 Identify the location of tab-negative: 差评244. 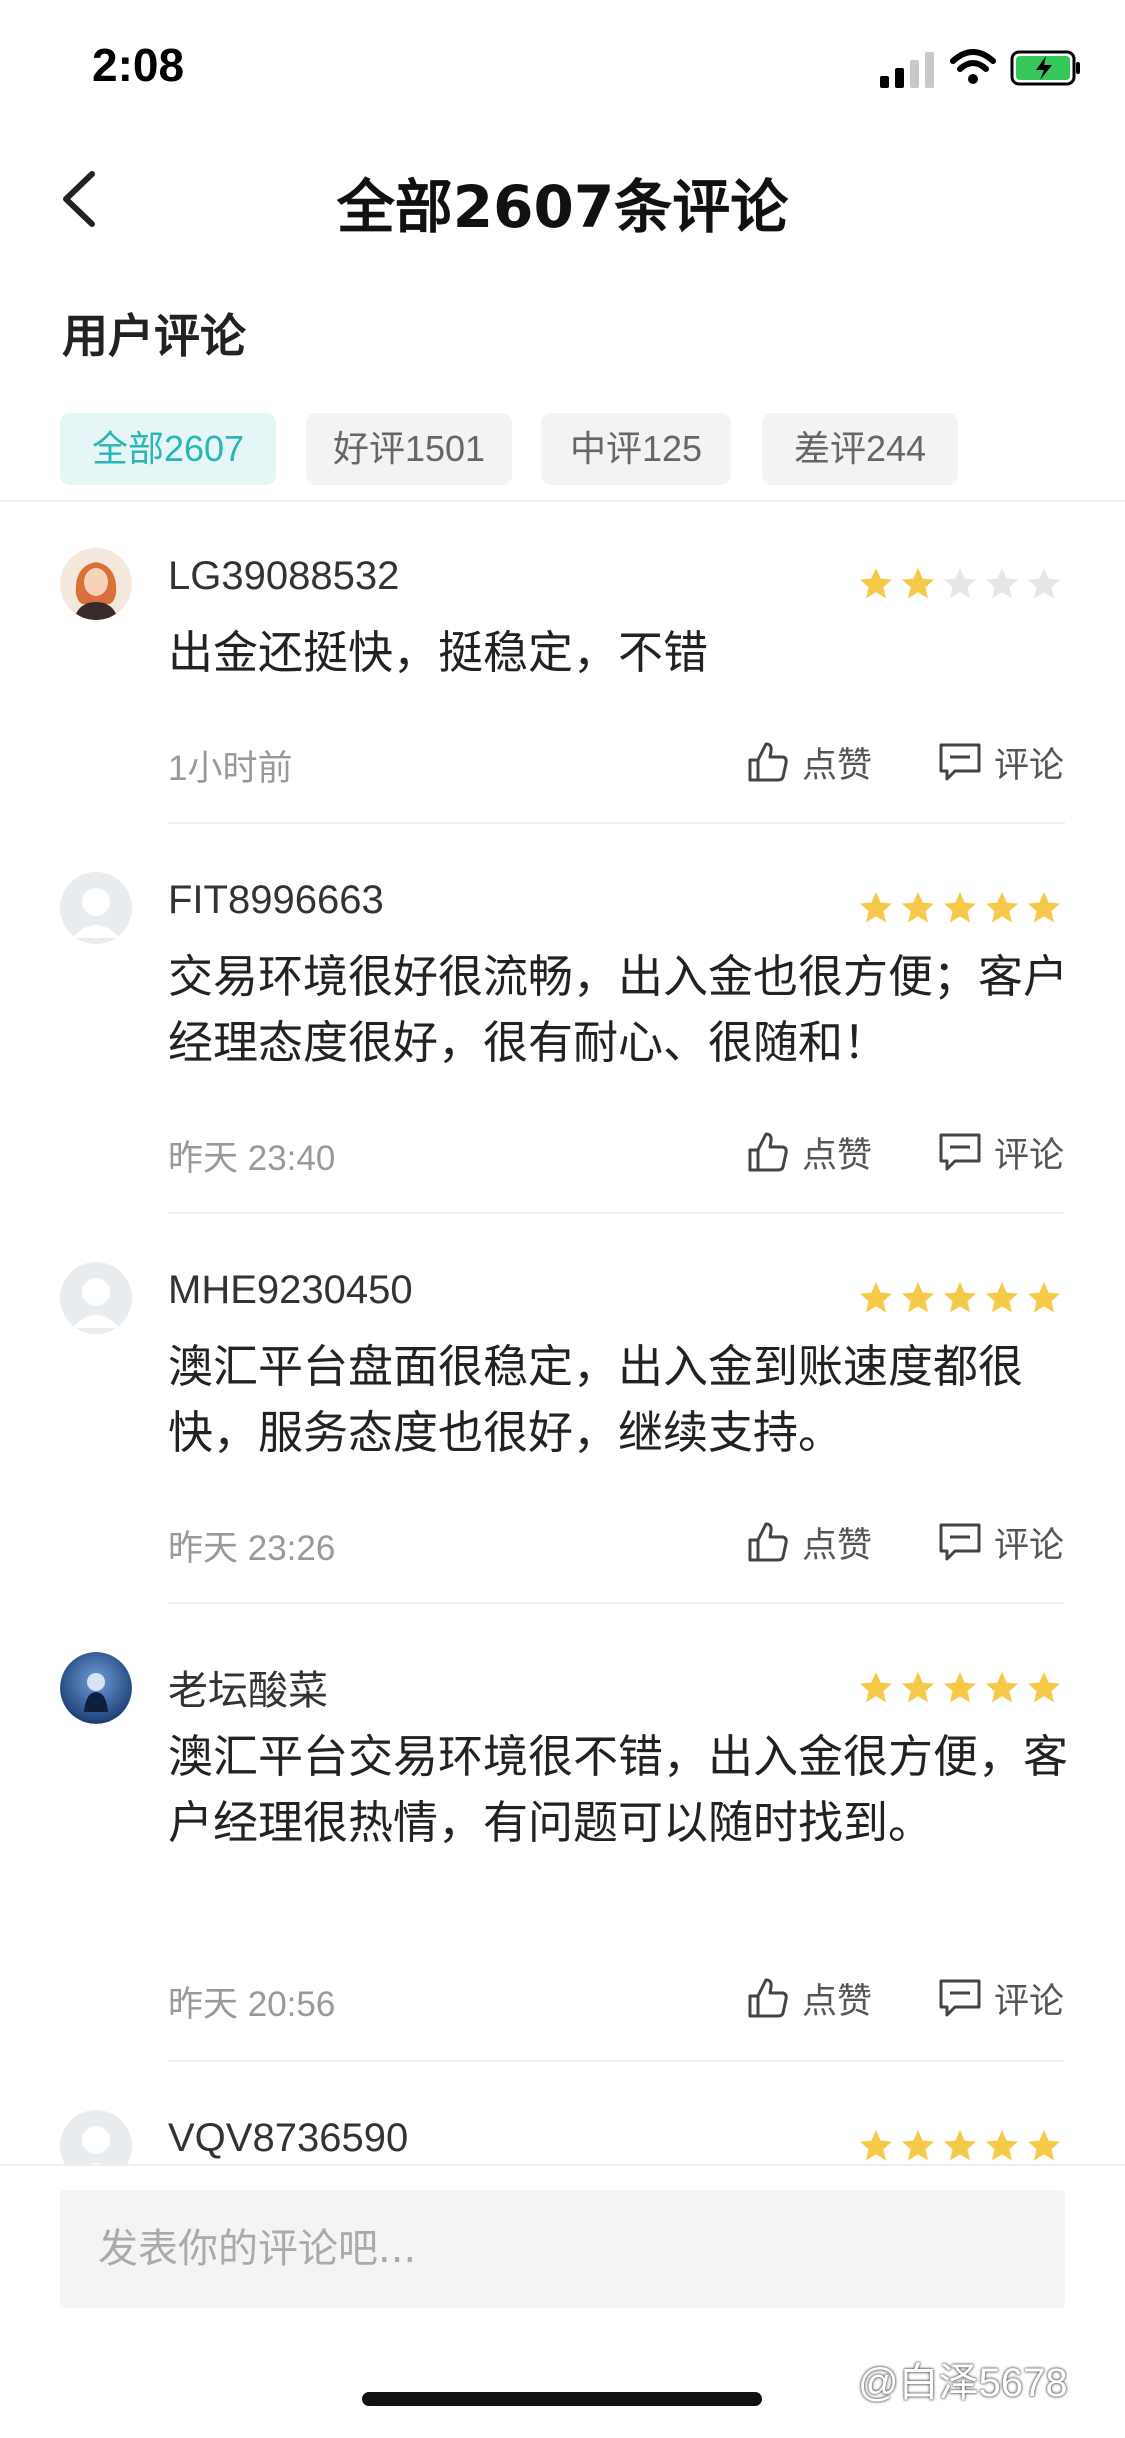
(860, 449).